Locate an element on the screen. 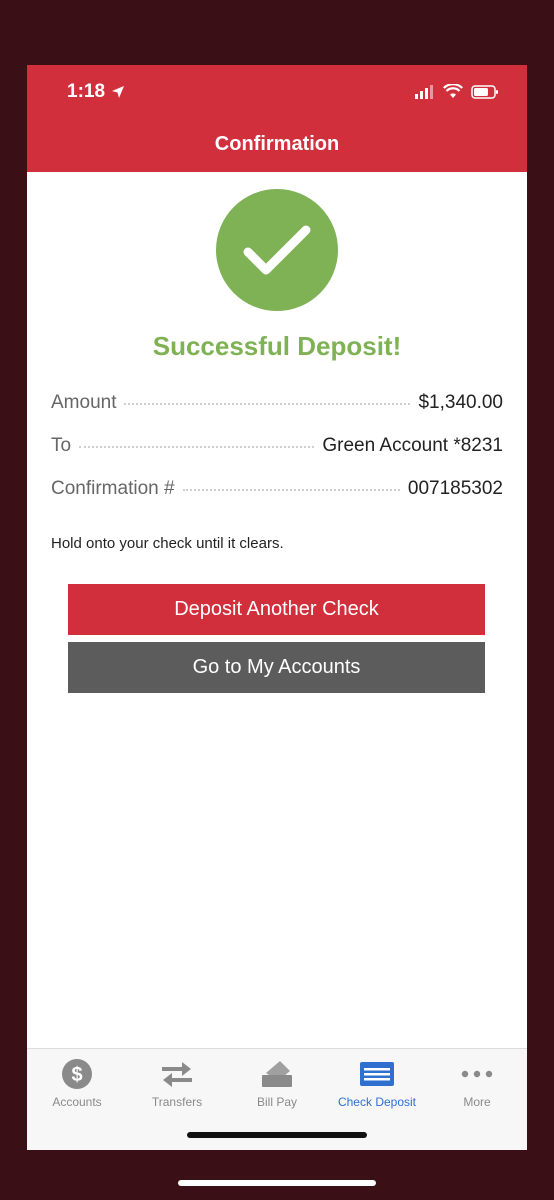  tab-label: Bill Pay is located at coordinates (276, 1102).